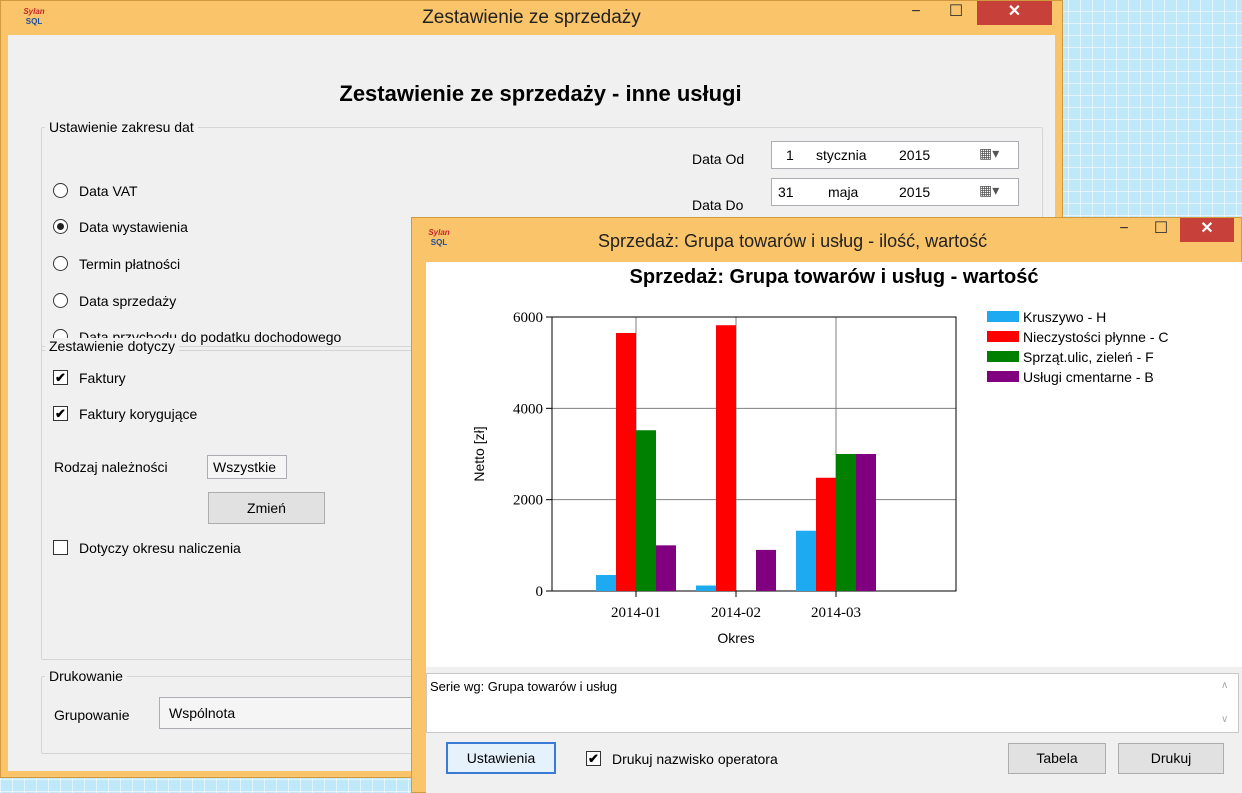 The height and width of the screenshot is (793, 1242). What do you see at coordinates (843, 192) in the screenshot?
I see `date-to-month: maja` at bounding box center [843, 192].